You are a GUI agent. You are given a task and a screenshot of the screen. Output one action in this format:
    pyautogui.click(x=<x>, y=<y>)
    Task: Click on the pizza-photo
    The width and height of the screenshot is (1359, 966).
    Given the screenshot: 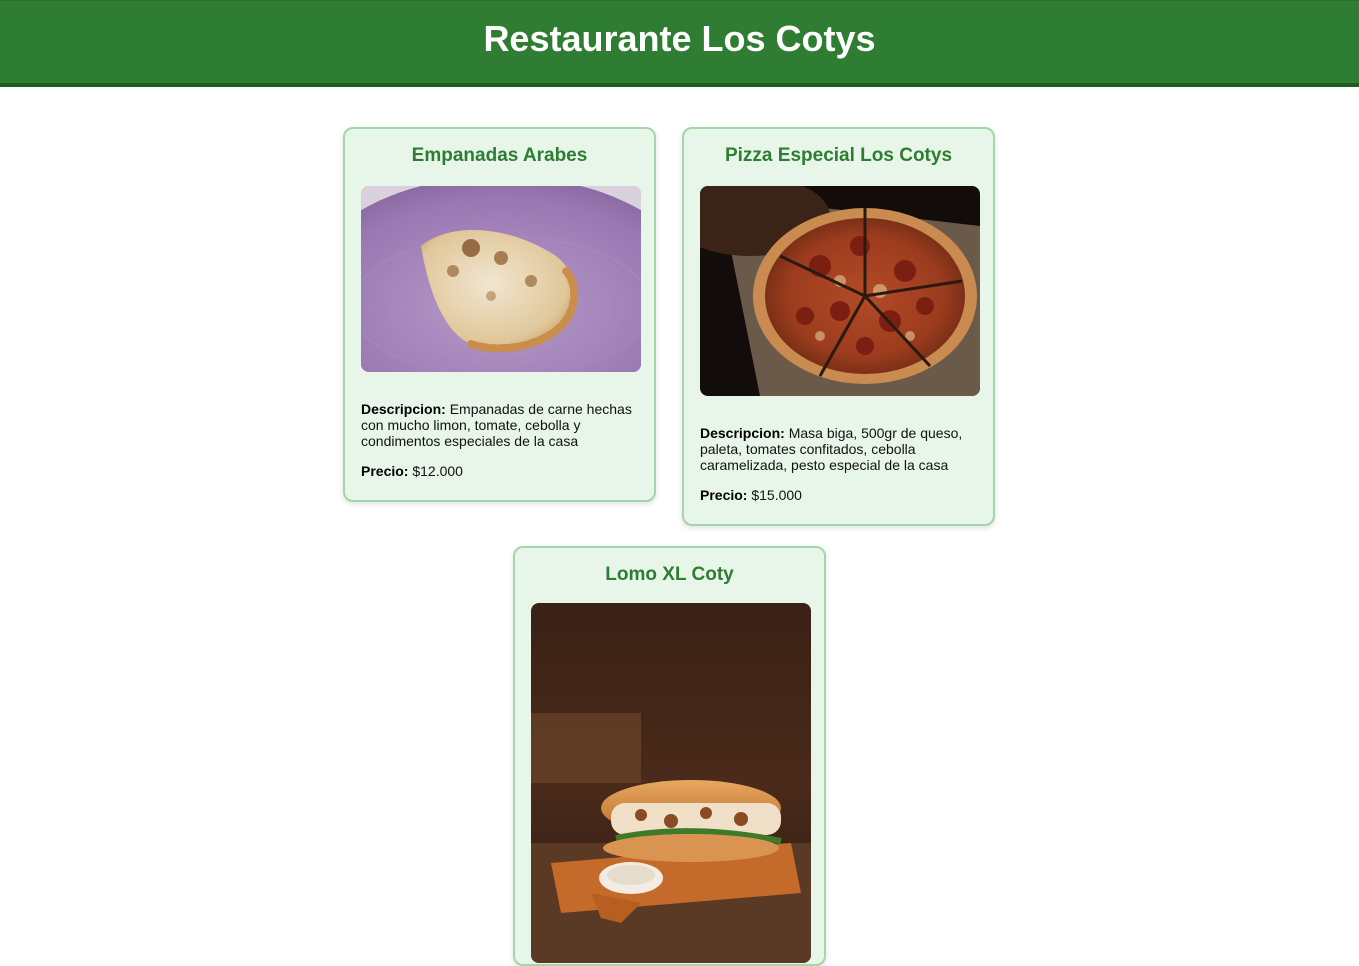 What is the action you would take?
    pyautogui.click(x=840, y=291)
    